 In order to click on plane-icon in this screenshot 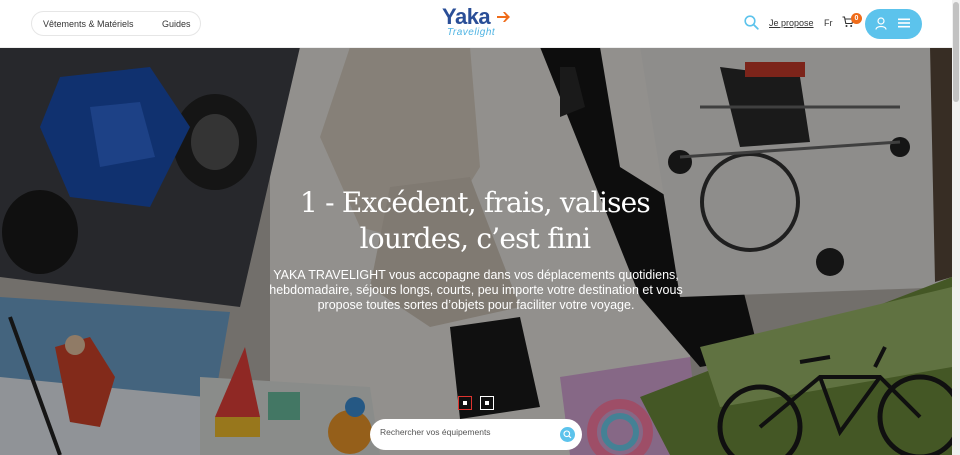, I will do `click(503, 17)`.